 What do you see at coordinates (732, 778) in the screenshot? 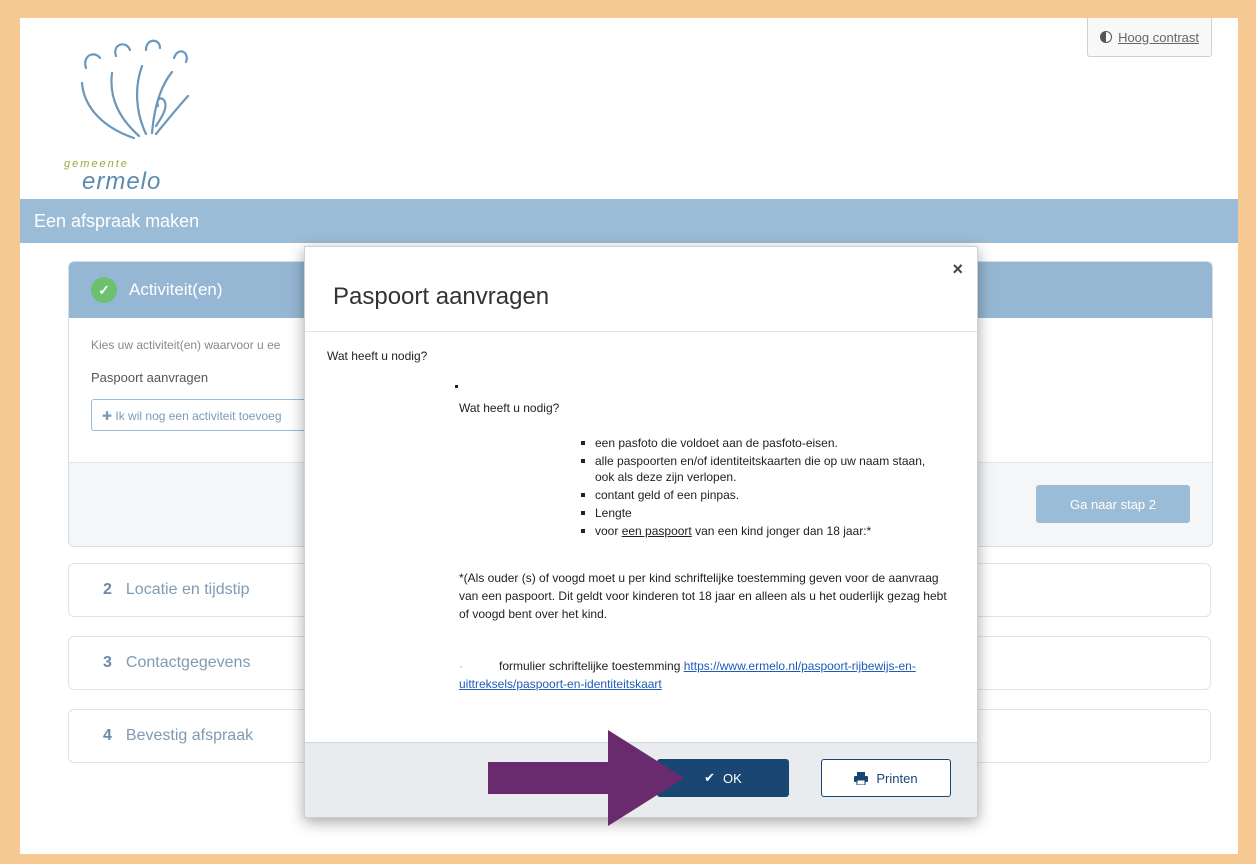
I see `ok-label: OK` at bounding box center [732, 778].